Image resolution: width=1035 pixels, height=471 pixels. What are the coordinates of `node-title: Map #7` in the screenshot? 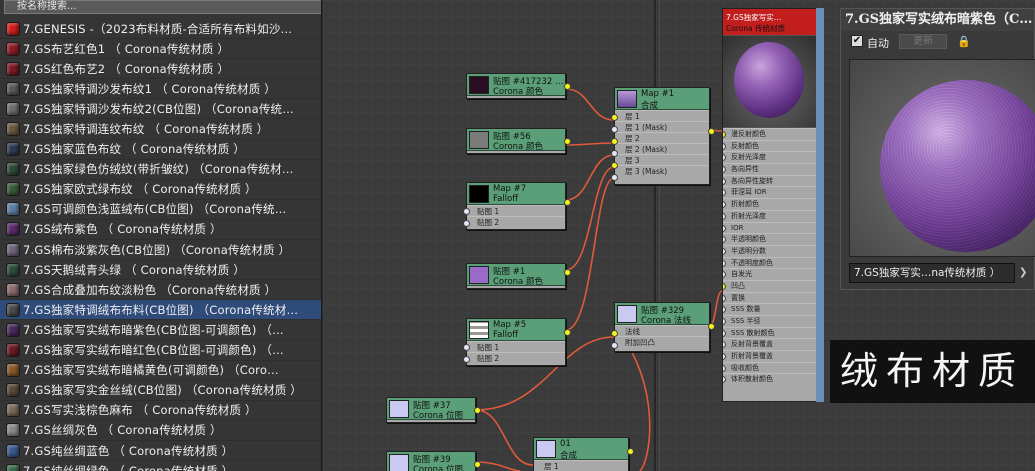 It's located at (510, 189).